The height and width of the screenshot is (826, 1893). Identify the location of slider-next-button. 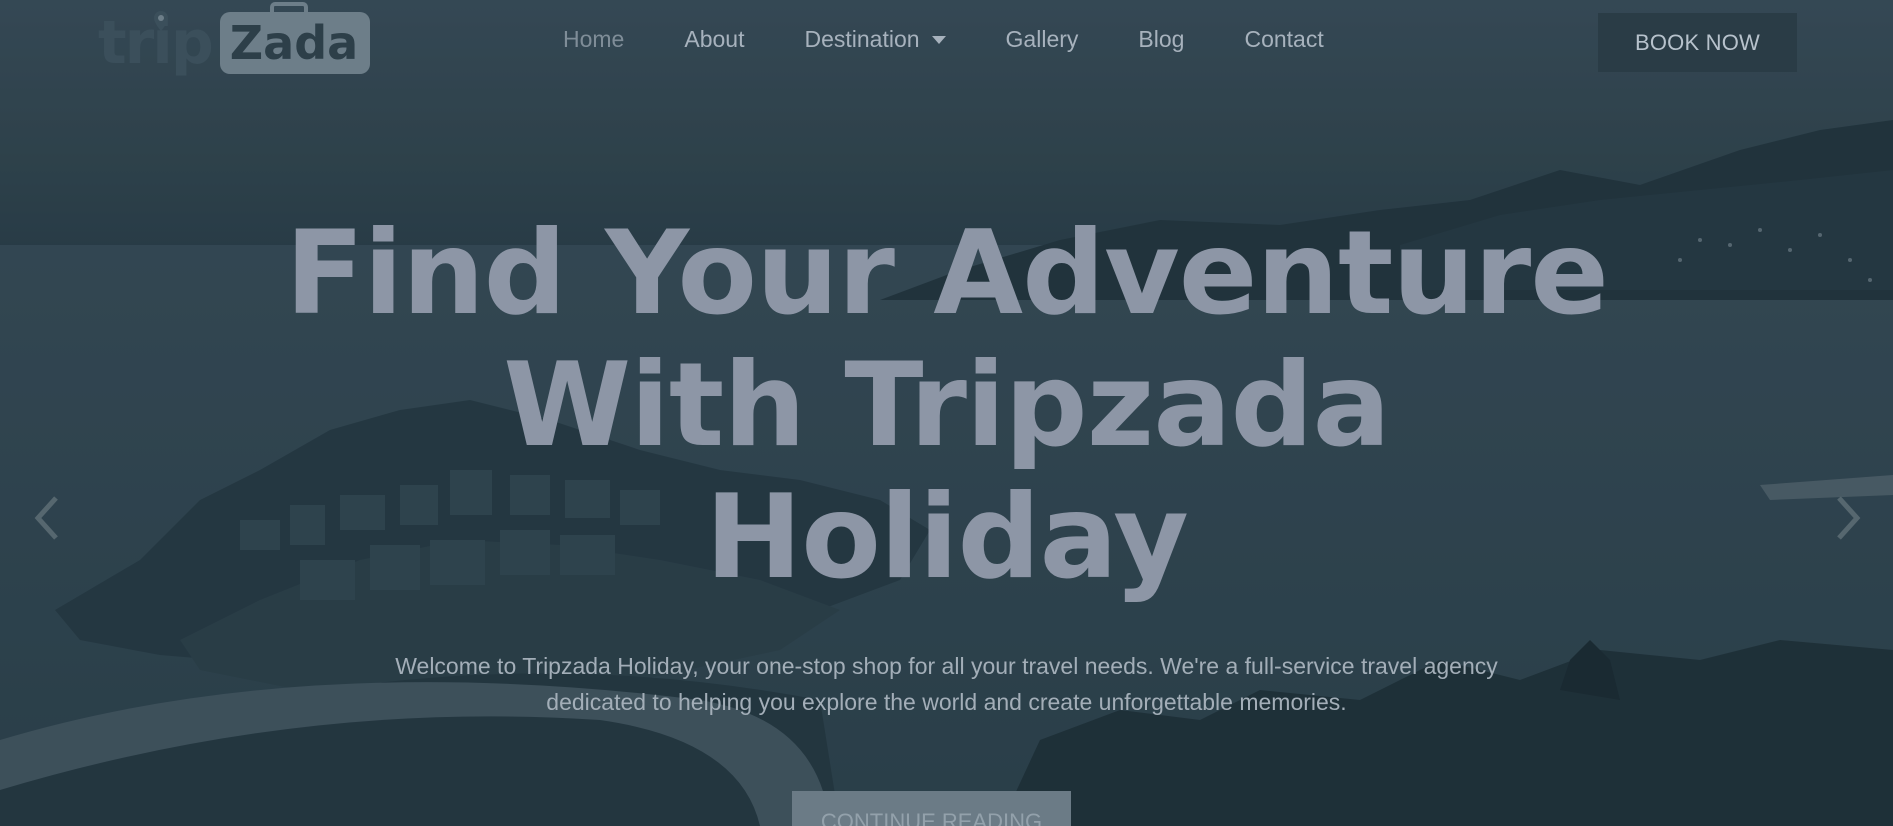
(1849, 518).